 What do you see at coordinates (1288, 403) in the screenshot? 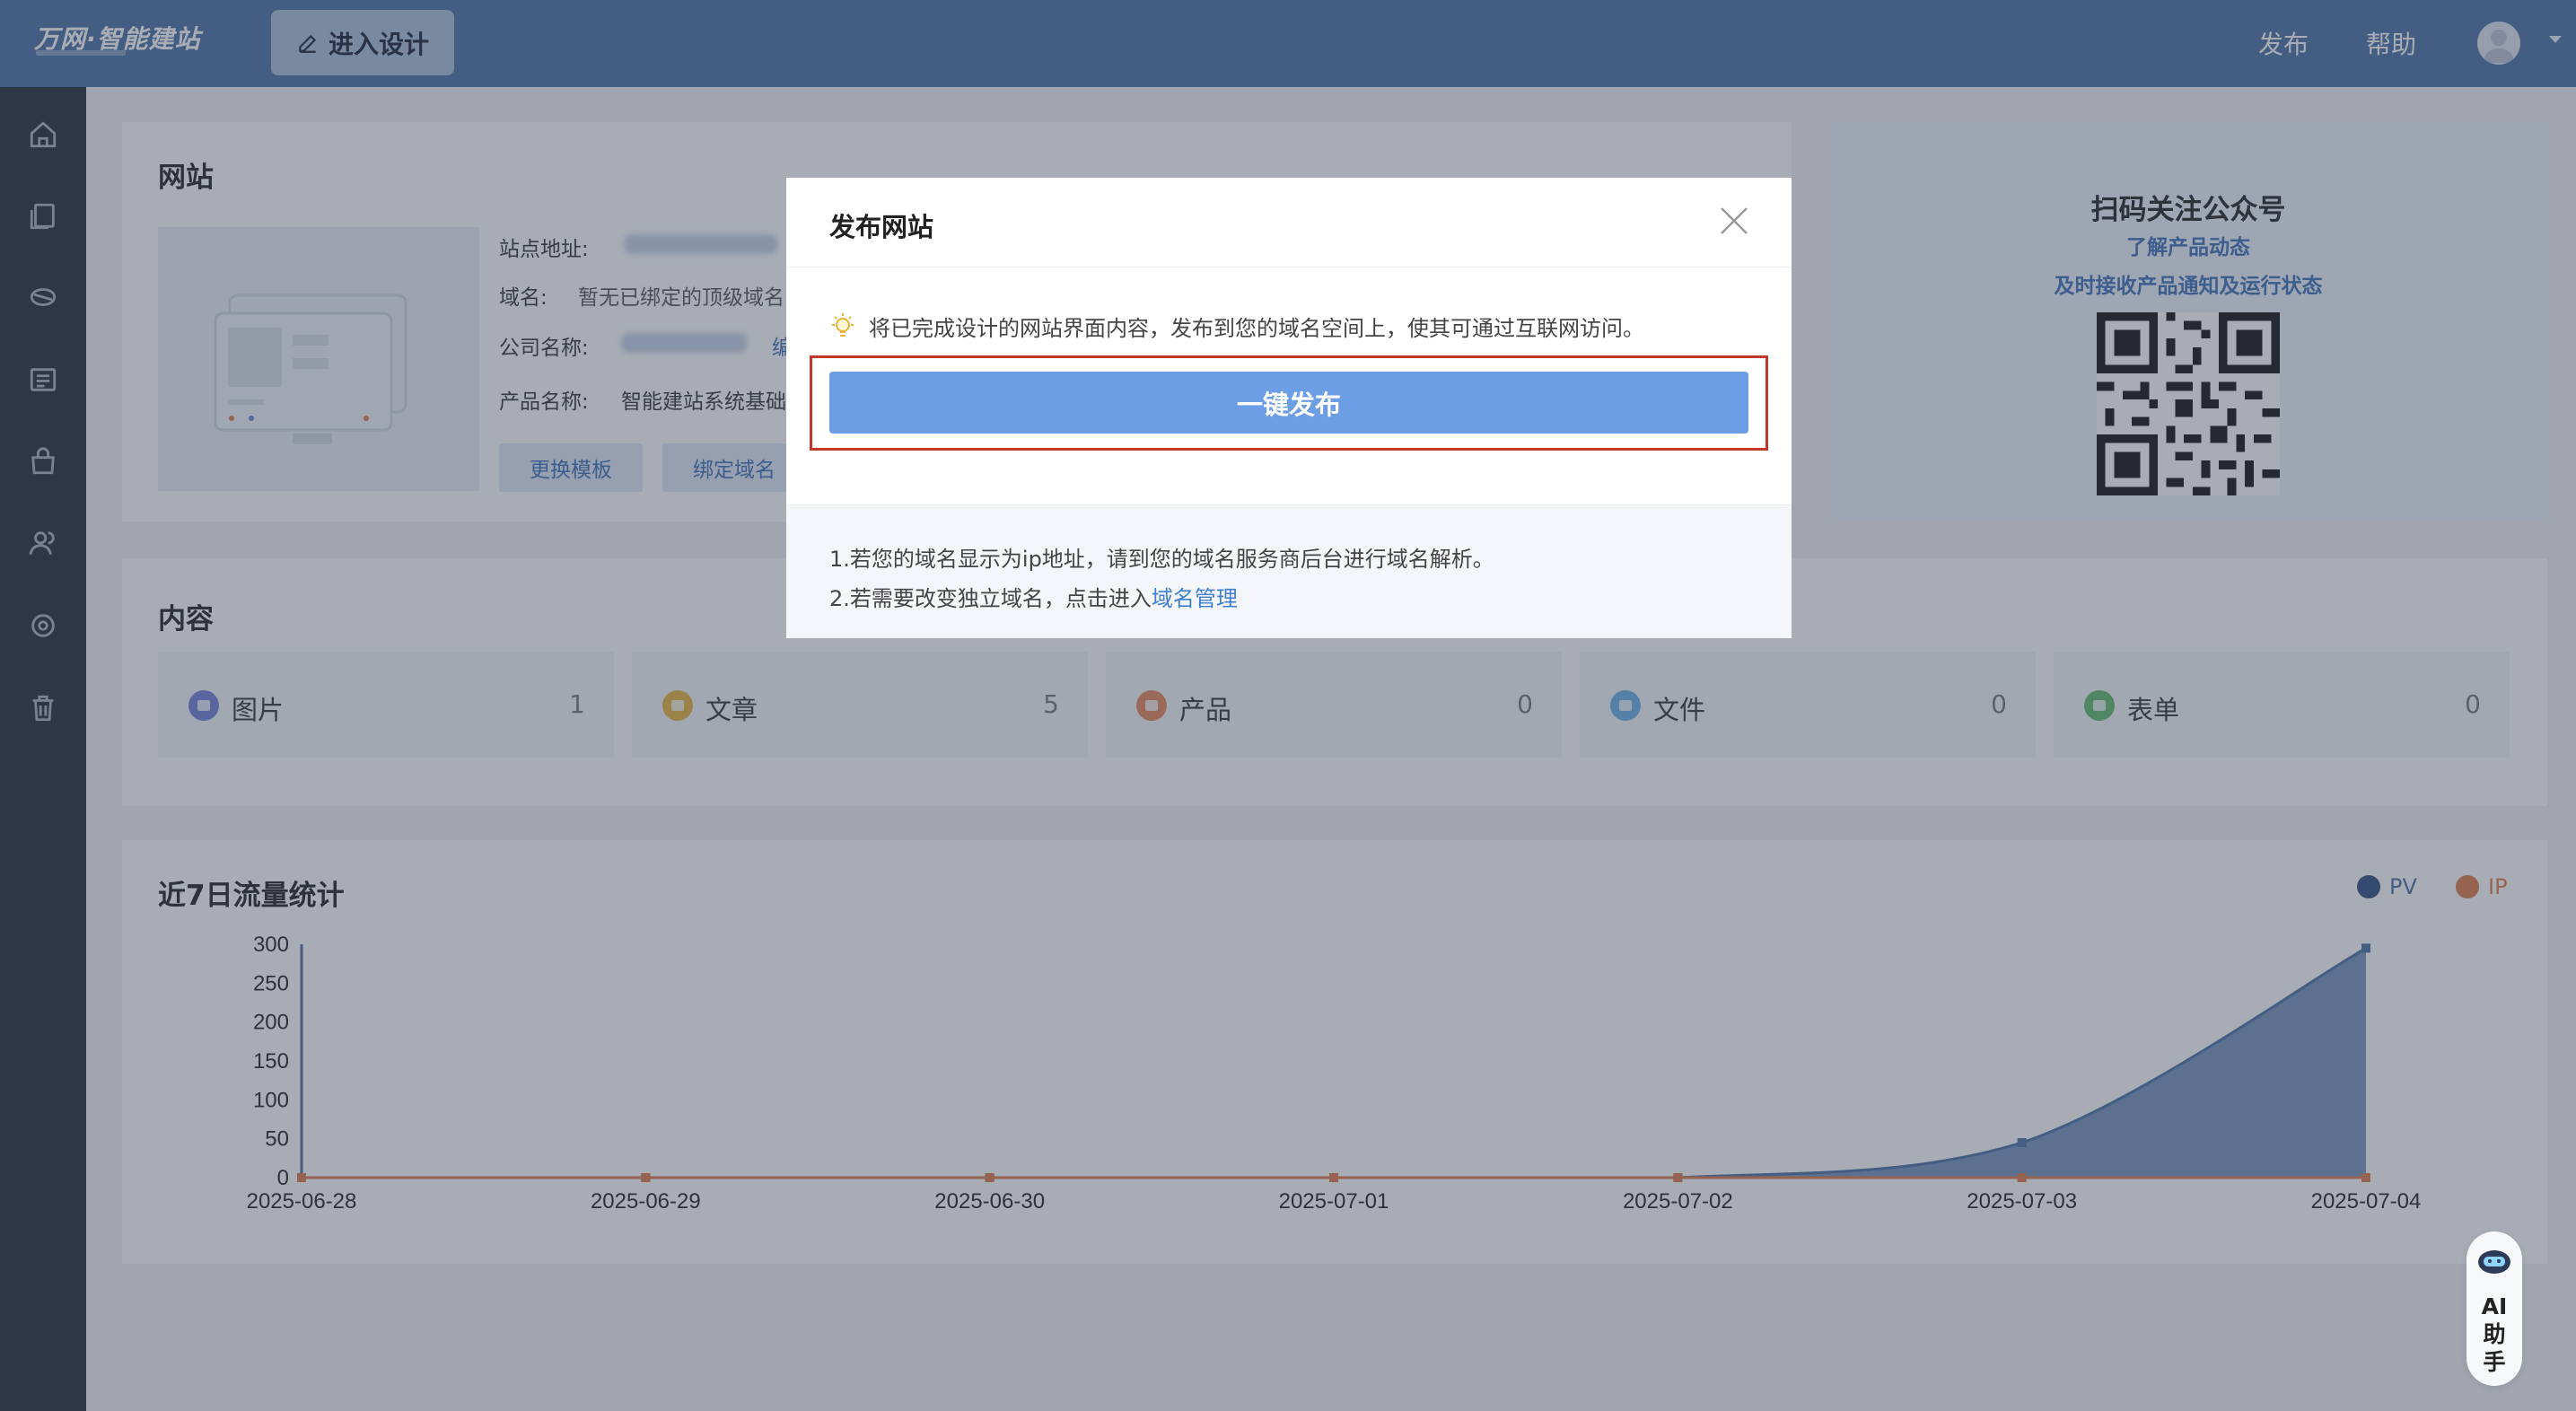
I see `one-click-publish-button: 一键发布` at bounding box center [1288, 403].